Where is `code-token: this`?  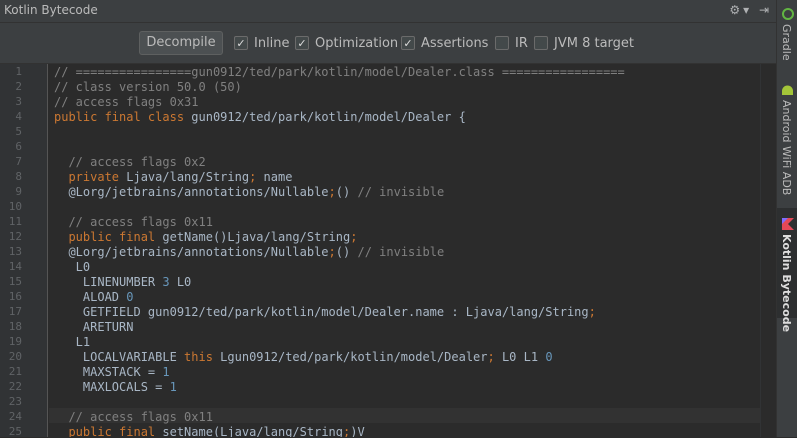 code-token: this is located at coordinates (198, 357).